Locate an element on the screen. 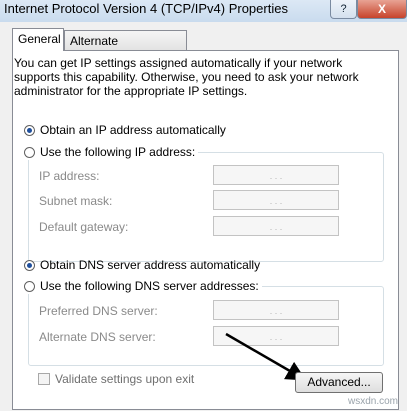 This screenshot has height=411, width=407. obtain-ip-auto-option: Obtain an IP address automatically is located at coordinates (125, 130).